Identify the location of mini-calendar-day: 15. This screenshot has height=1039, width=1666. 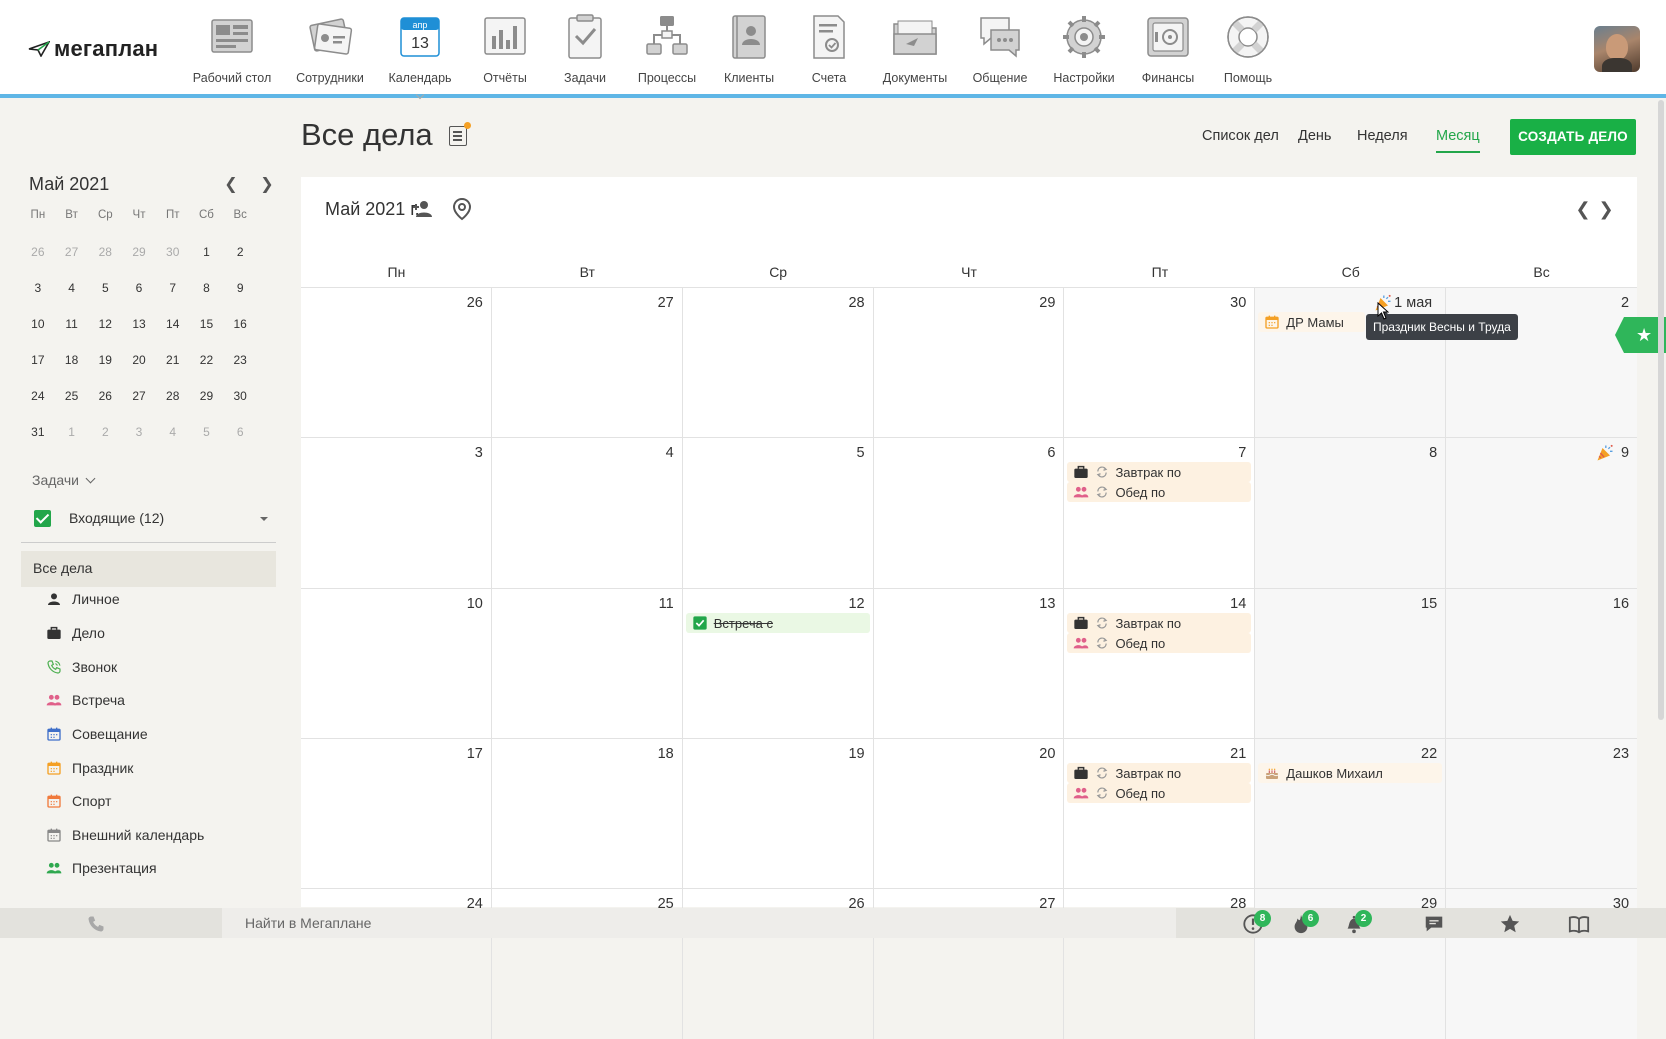
(207, 324).